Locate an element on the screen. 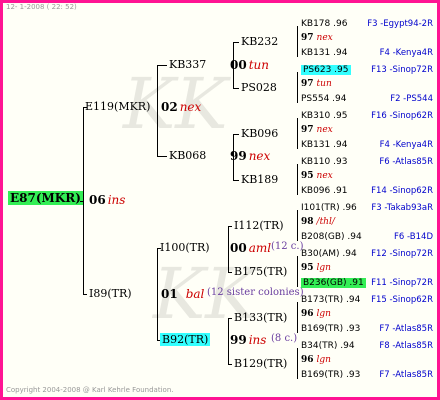 This screenshot has height=400, width=440. gg-dam-8: B169(TR) .93 is located at coordinates (330, 375).